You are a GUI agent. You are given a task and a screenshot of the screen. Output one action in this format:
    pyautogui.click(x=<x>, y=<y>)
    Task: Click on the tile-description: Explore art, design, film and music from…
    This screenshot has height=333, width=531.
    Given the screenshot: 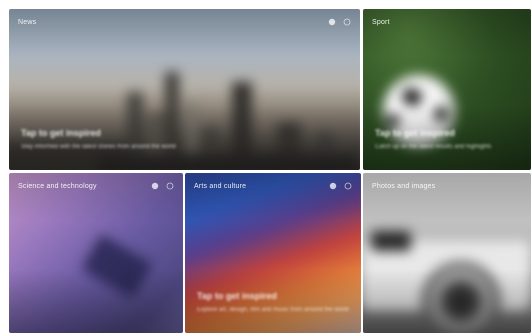 What is the action you would take?
    pyautogui.click(x=273, y=310)
    